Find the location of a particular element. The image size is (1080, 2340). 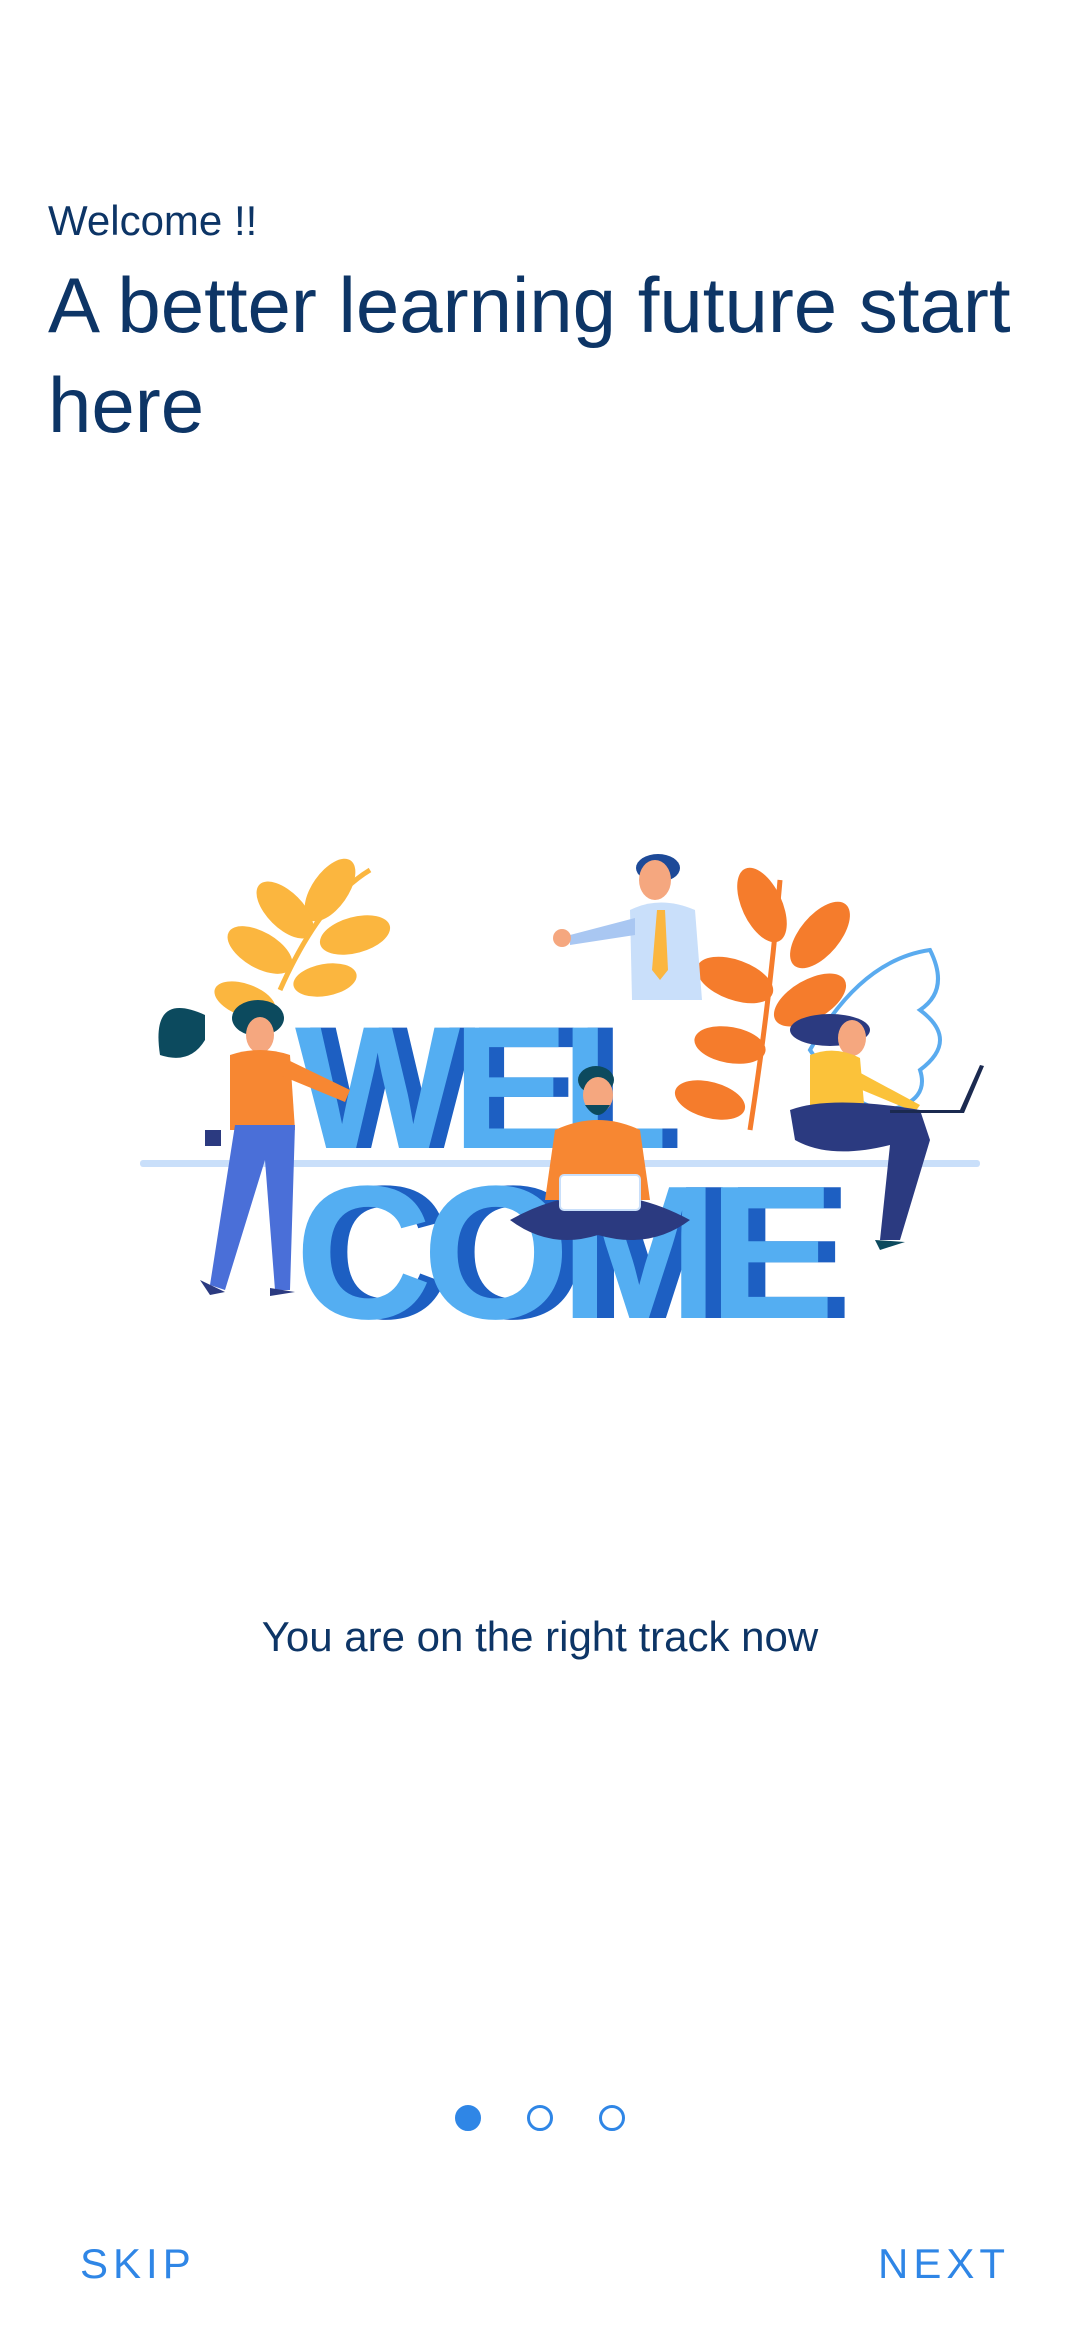

welcome-greeting: Welcome !! is located at coordinates (153, 220).